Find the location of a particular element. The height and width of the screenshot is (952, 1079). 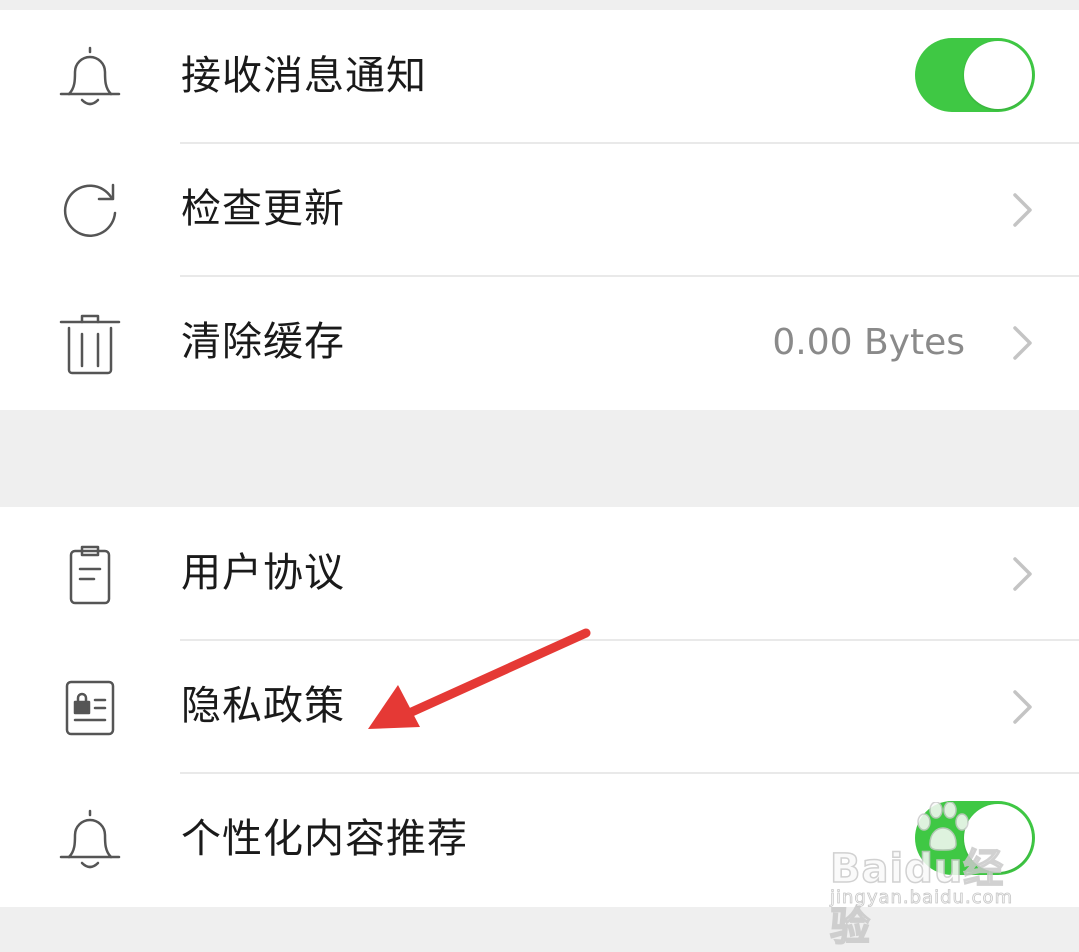

clear-cache-label: 清除缓存 is located at coordinates (263, 342).